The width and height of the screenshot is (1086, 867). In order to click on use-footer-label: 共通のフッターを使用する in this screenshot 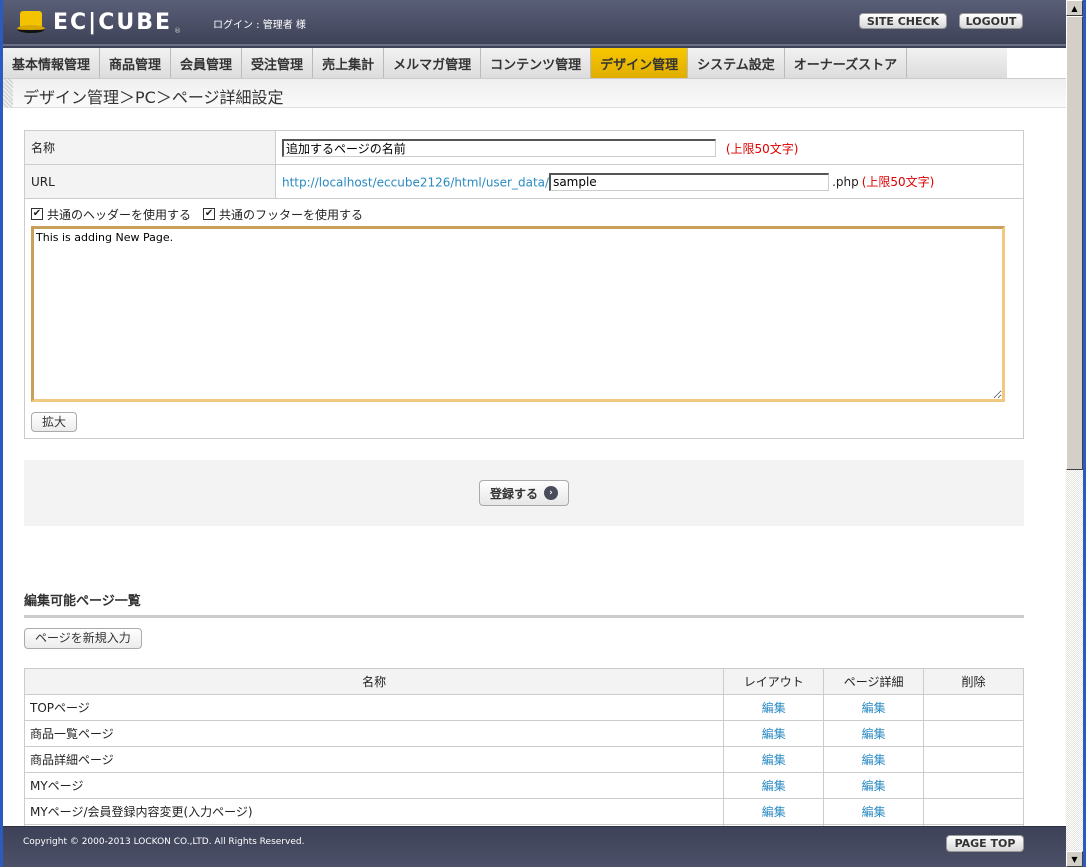, I will do `click(291, 214)`.